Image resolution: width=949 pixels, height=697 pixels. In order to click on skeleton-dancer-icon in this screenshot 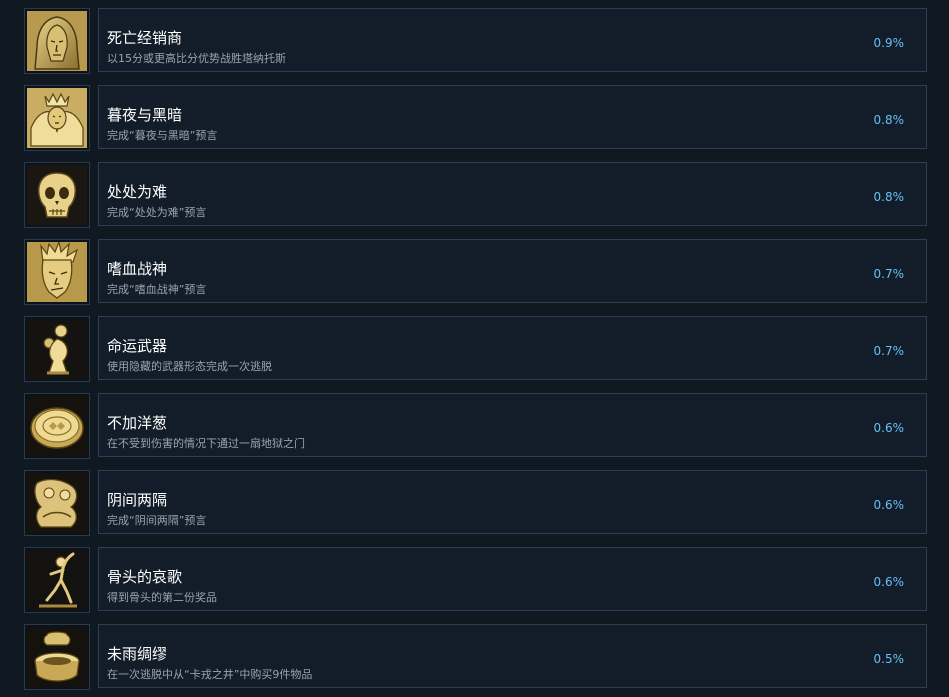, I will do `click(57, 580)`.